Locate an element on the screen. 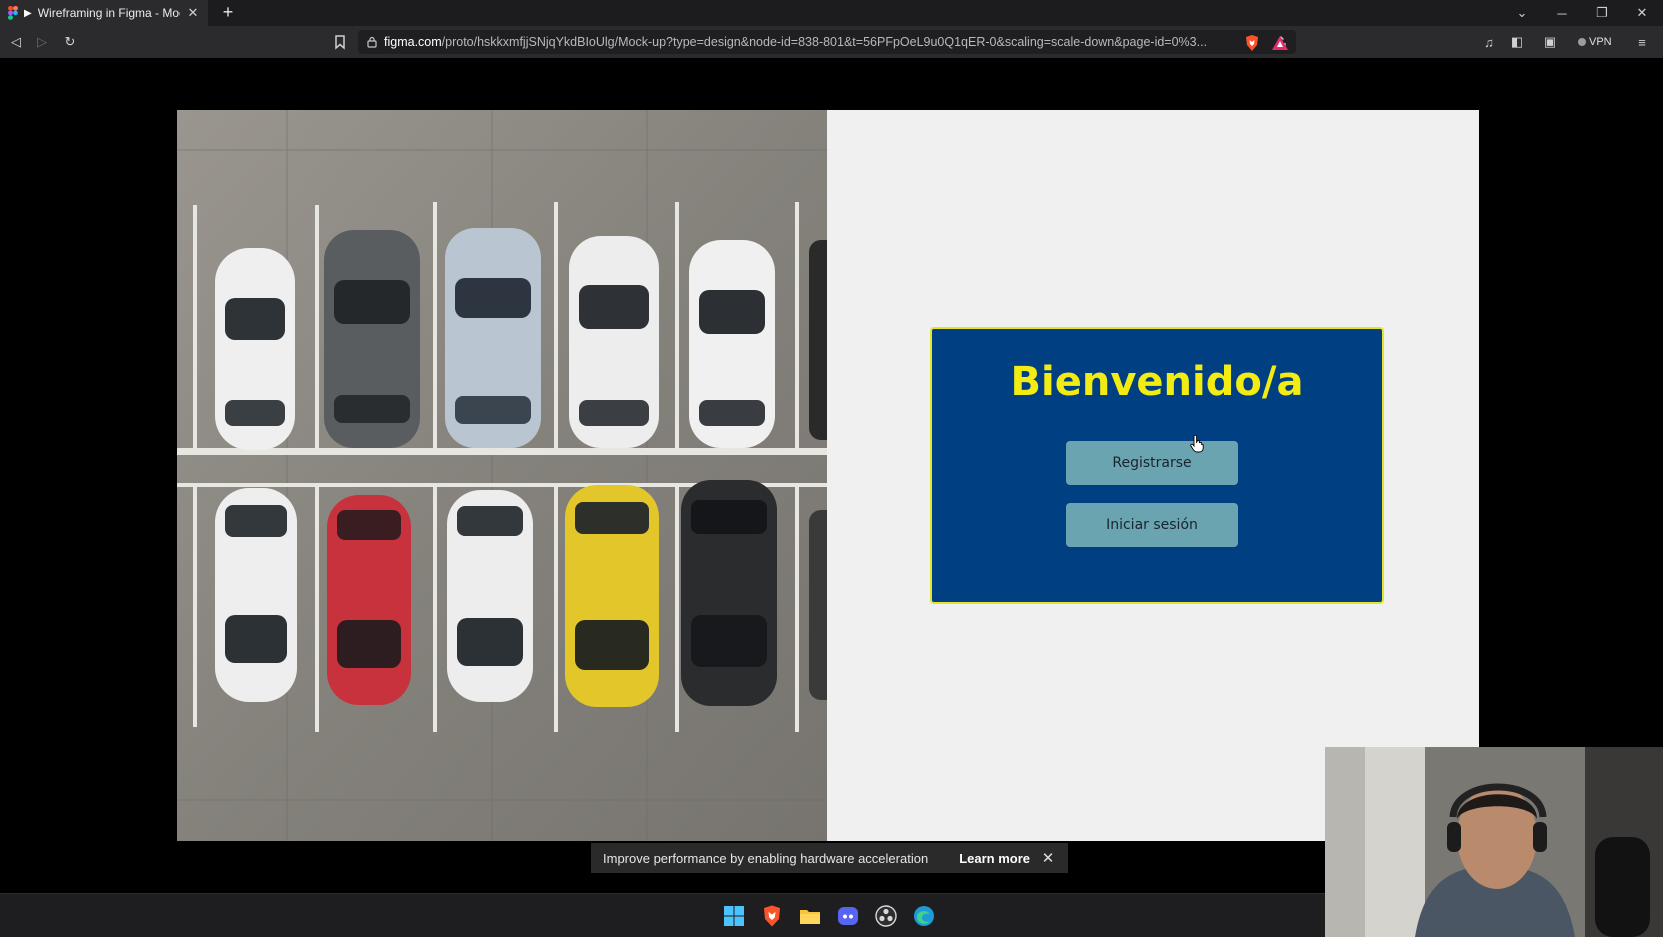 This screenshot has height=937, width=1663. webcam-overlay is located at coordinates (1494, 842).